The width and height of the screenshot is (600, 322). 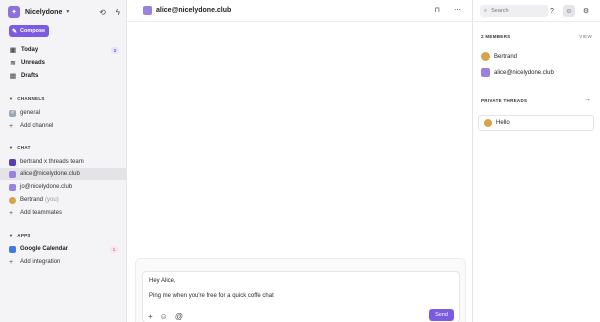 I want to click on chat-item-bertrand: Bertrand (you), so click(x=63, y=200).